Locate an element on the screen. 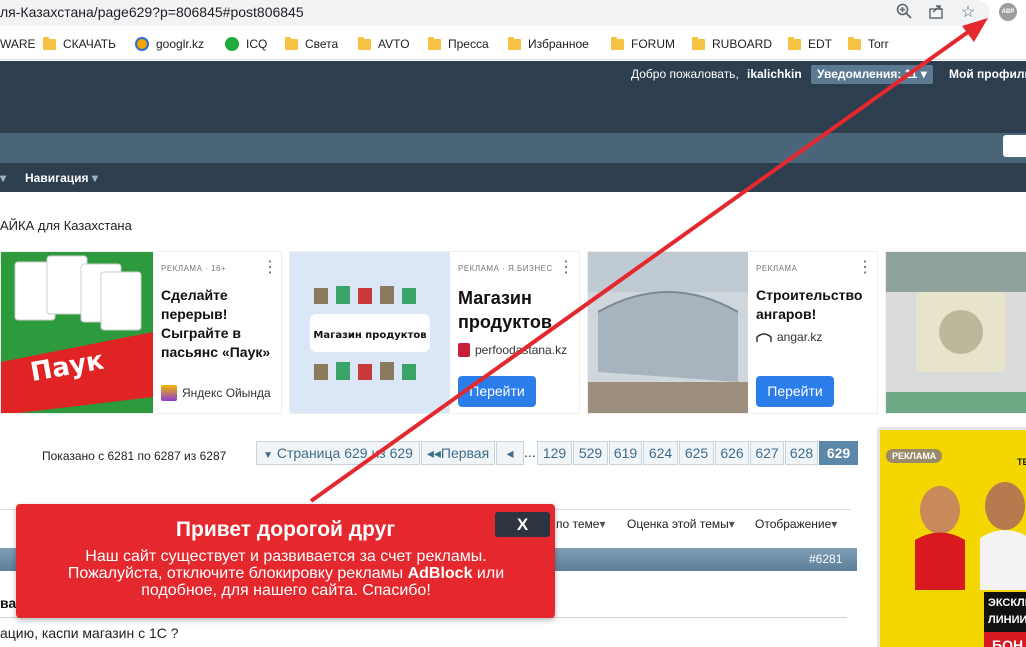  ad-title: Строительство ангаров! is located at coordinates (809, 304).